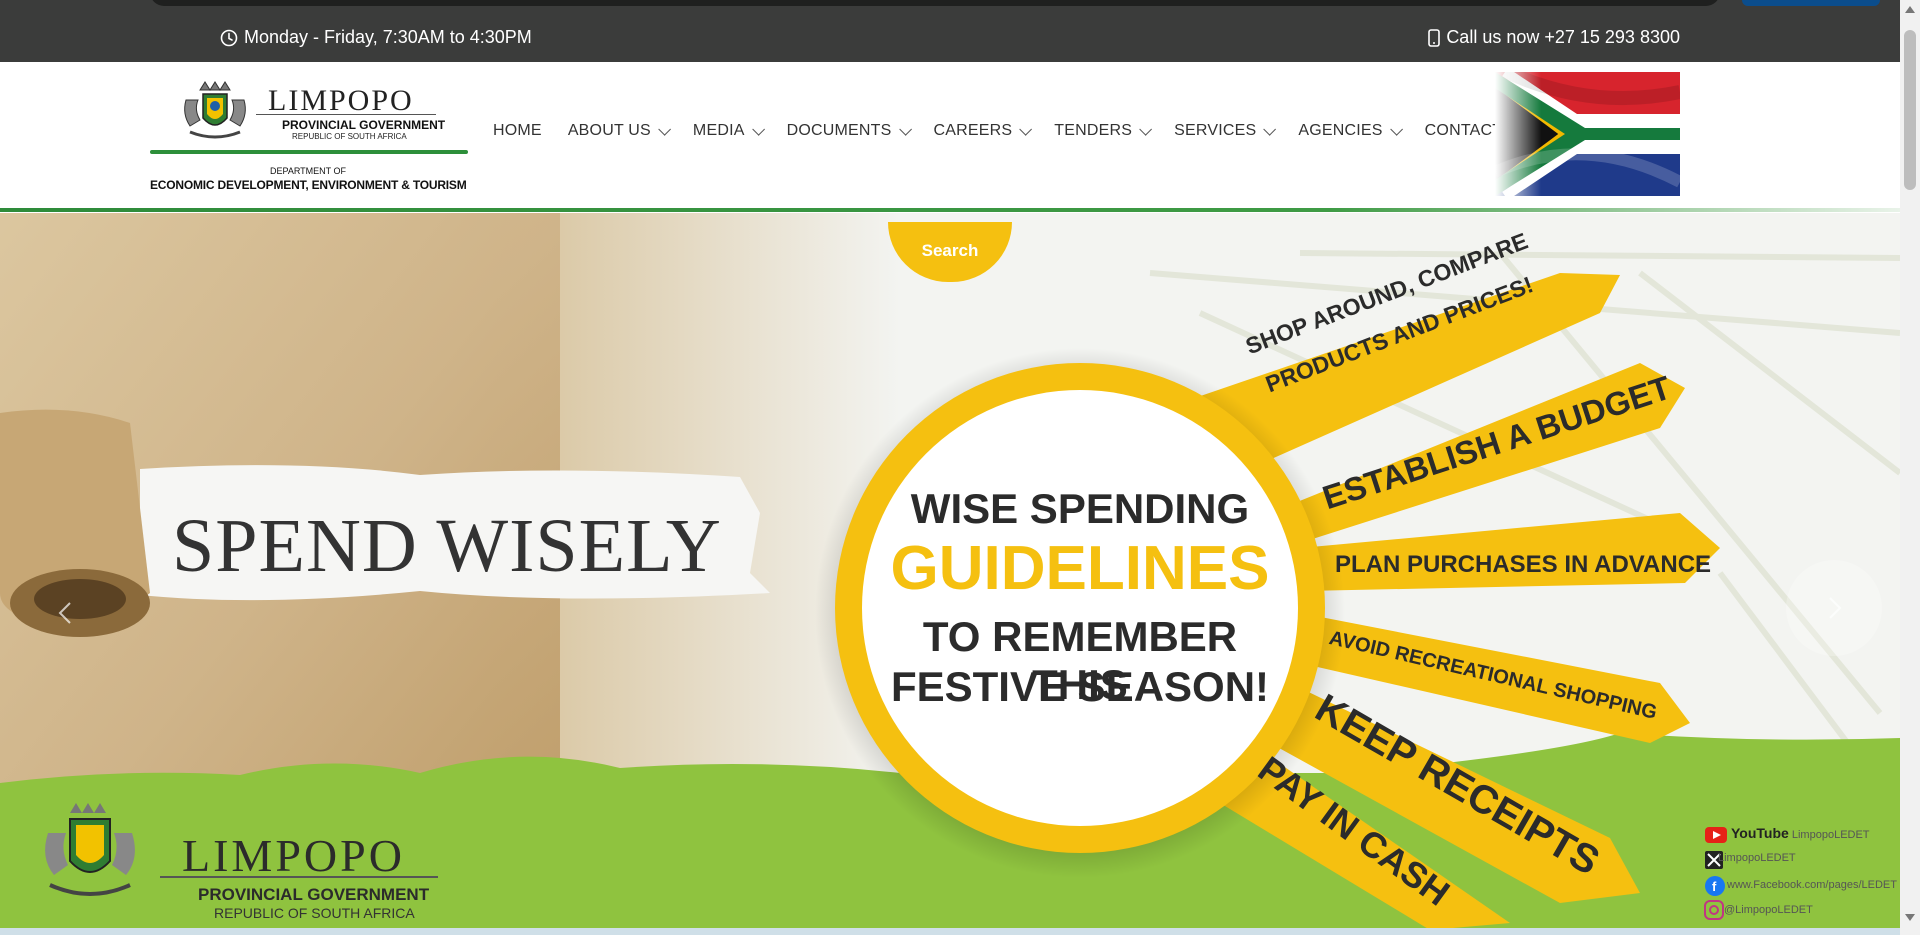 The width and height of the screenshot is (1920, 935). I want to click on youtube-handle: LimpopoLEDET, so click(1830, 835).